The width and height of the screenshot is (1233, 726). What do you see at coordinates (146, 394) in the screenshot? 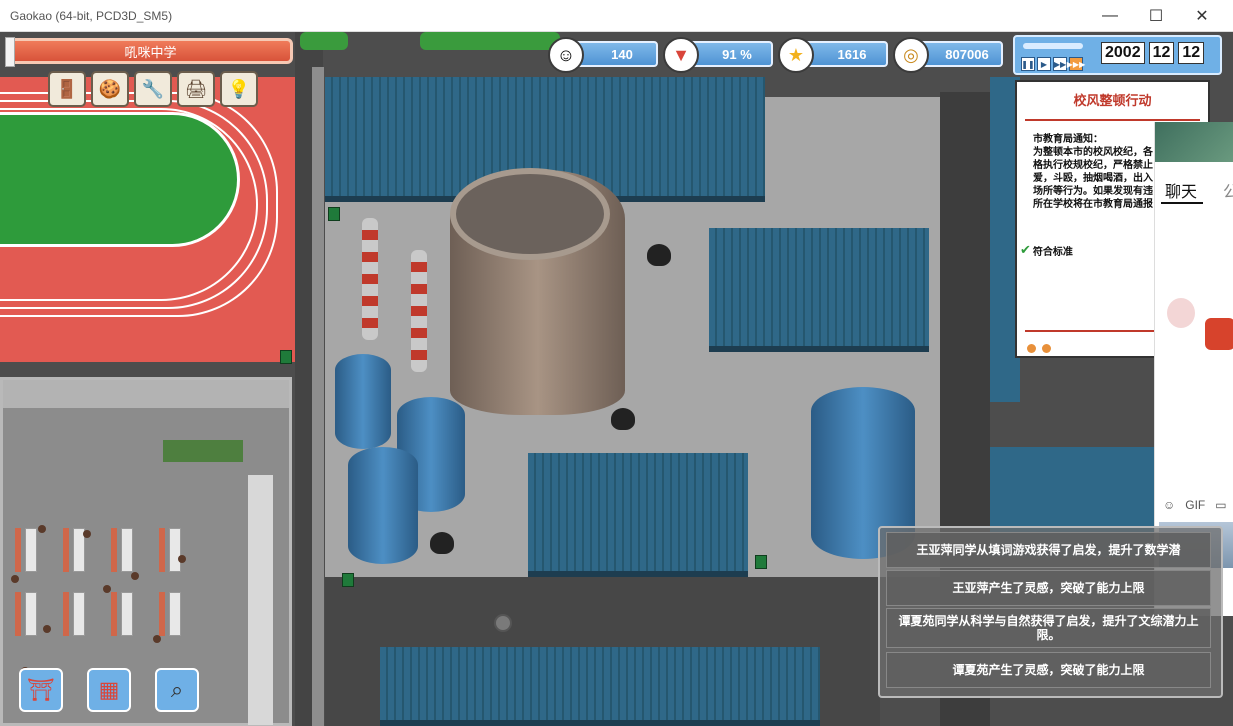
I see `canteen-wall` at bounding box center [146, 394].